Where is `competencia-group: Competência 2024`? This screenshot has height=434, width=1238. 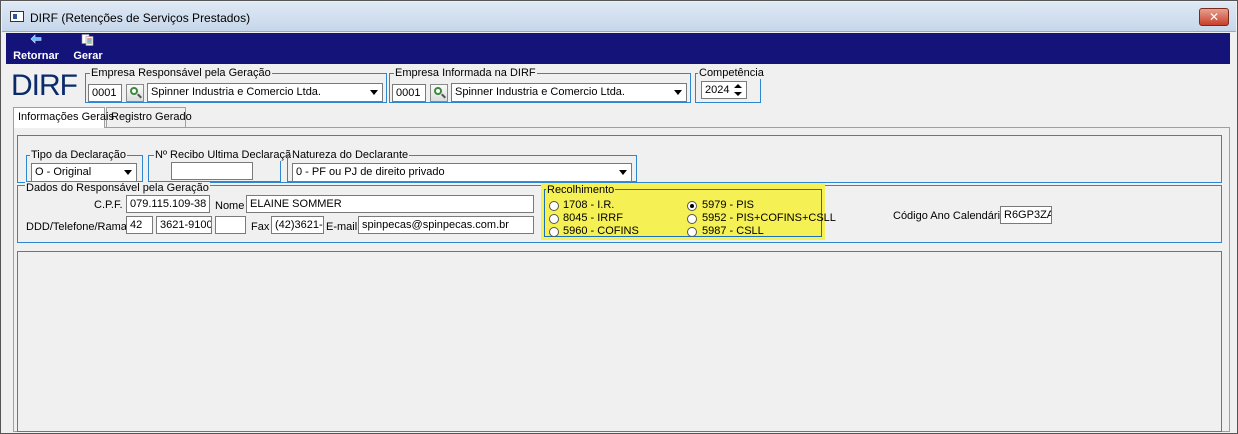
competencia-group: Competência 2024 is located at coordinates (730, 85).